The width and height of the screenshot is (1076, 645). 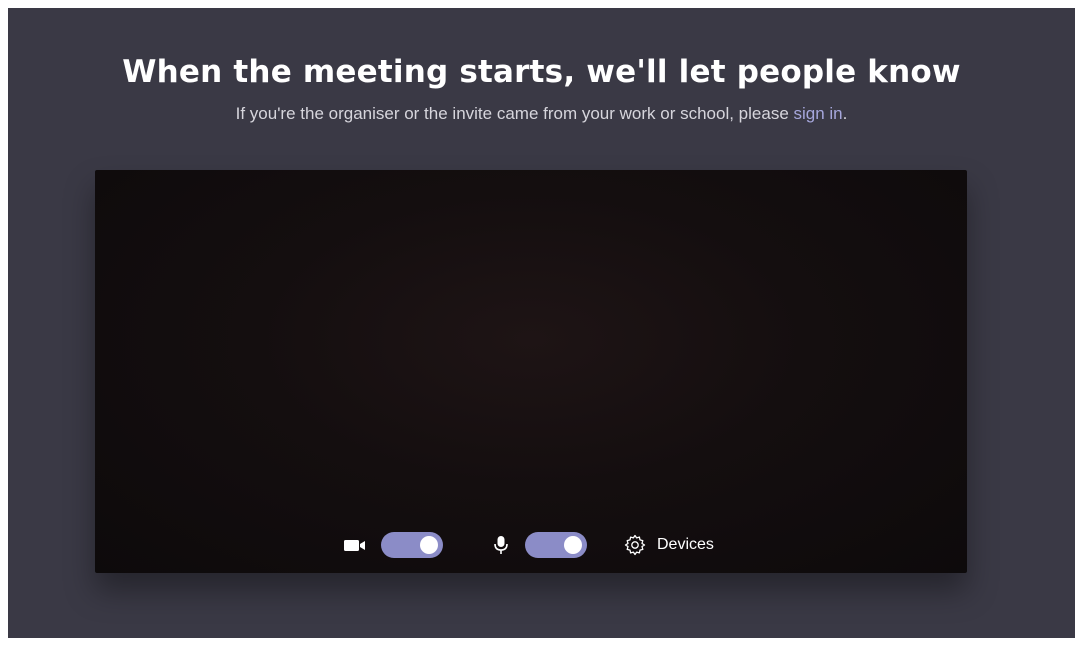 What do you see at coordinates (685, 544) in the screenshot?
I see `devices-label: Devices` at bounding box center [685, 544].